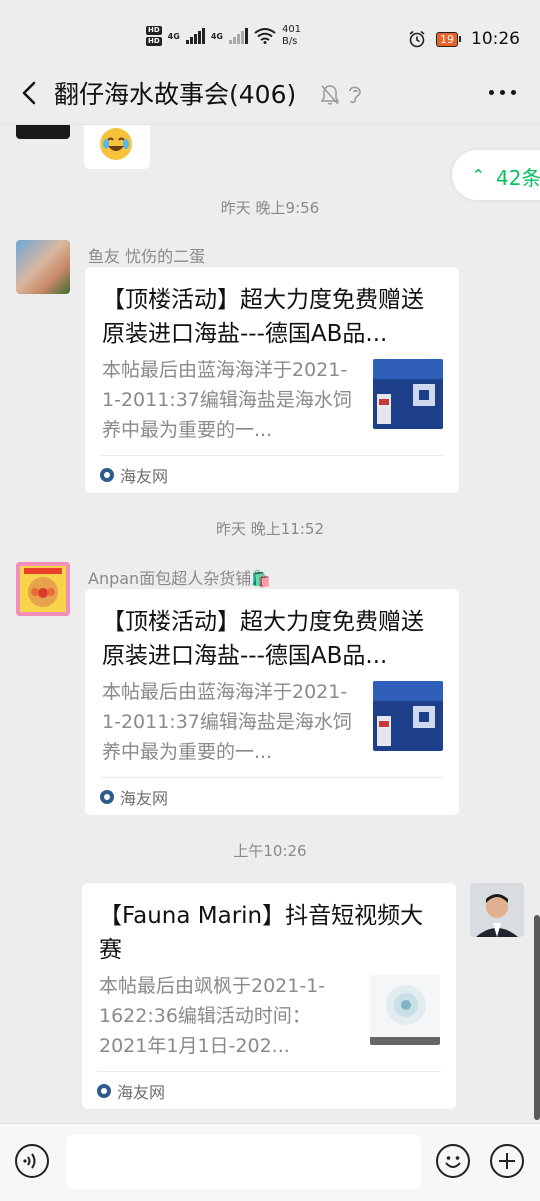 This screenshot has height=1201, width=540. What do you see at coordinates (30, 93) in the screenshot?
I see `back-arrow-icon` at bounding box center [30, 93].